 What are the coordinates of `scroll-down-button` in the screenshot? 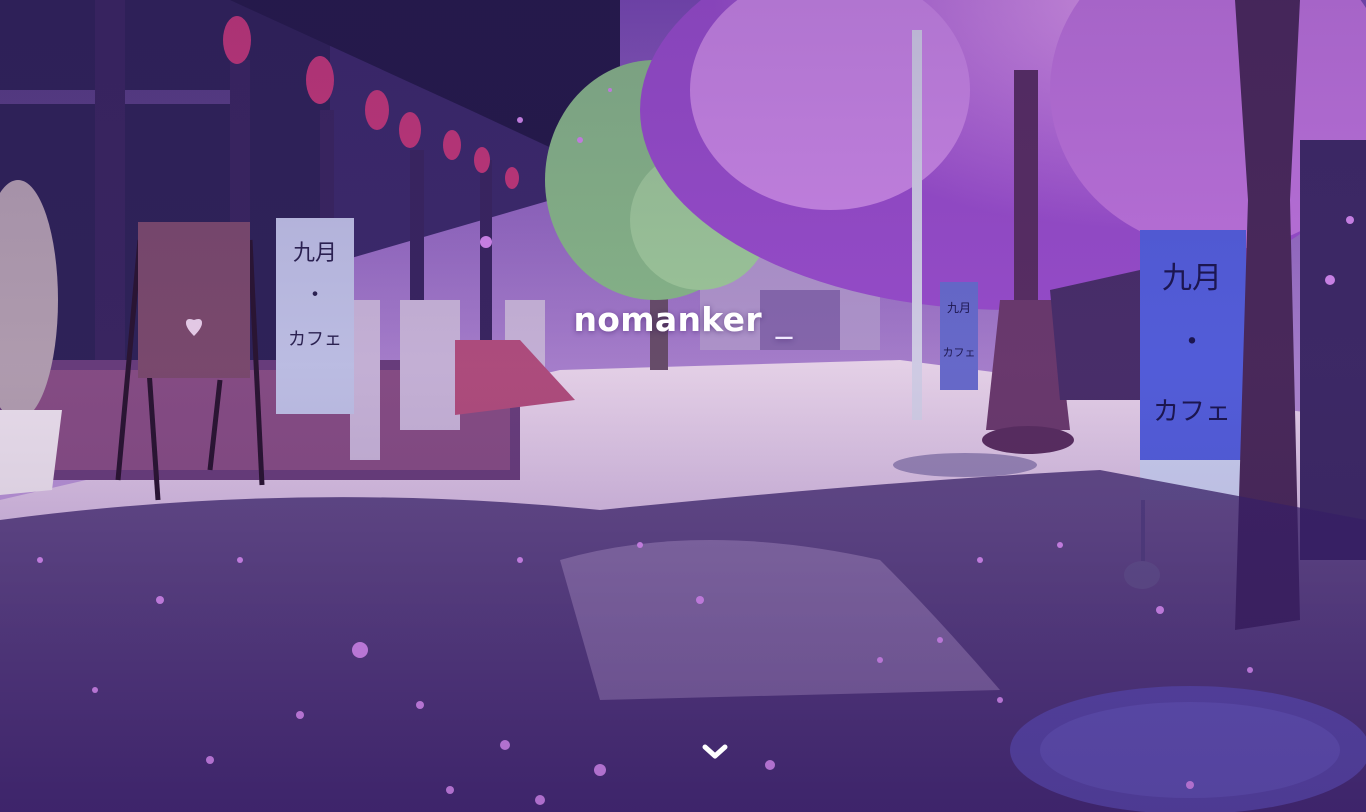 It's located at (715, 752).